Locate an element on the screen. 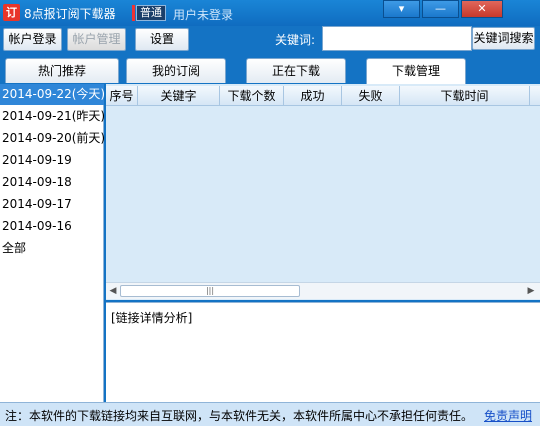 This screenshot has width=540, height=426. account-manage-button: 帐户管理 is located at coordinates (96, 39).